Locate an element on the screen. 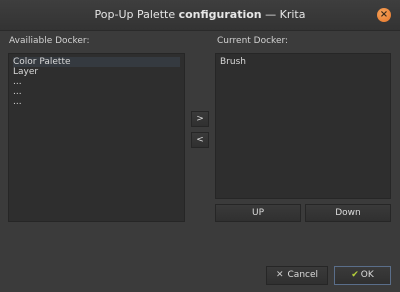 This screenshot has width=400, height=292. remove-docker-button: < is located at coordinates (200, 140).